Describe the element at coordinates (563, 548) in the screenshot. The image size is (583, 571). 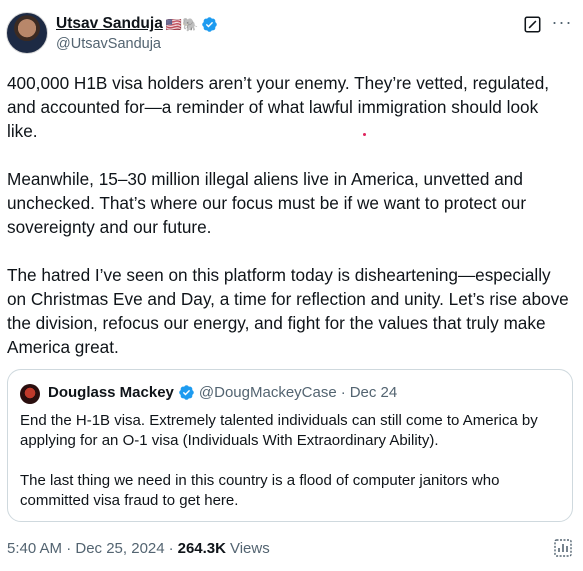
I see `analytics-icon` at that location.